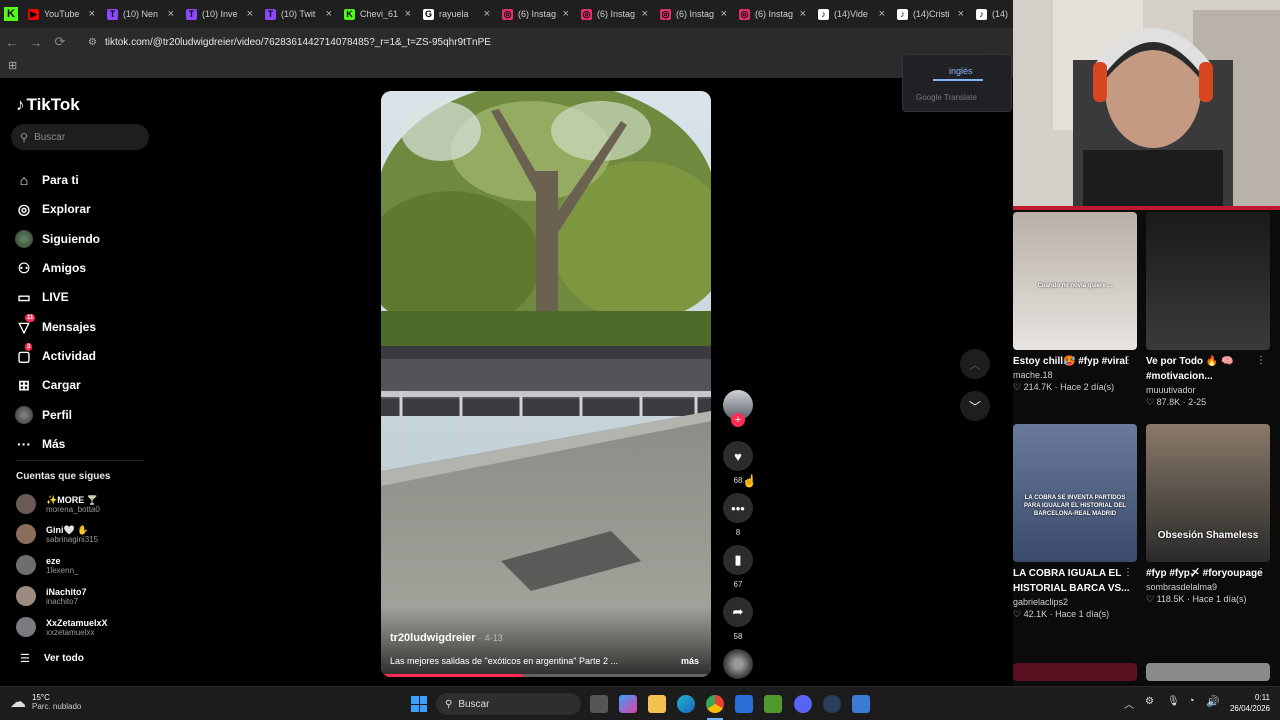  What do you see at coordinates (738, 408) in the screenshot?
I see `creator-avatar-action: +` at bounding box center [738, 408].